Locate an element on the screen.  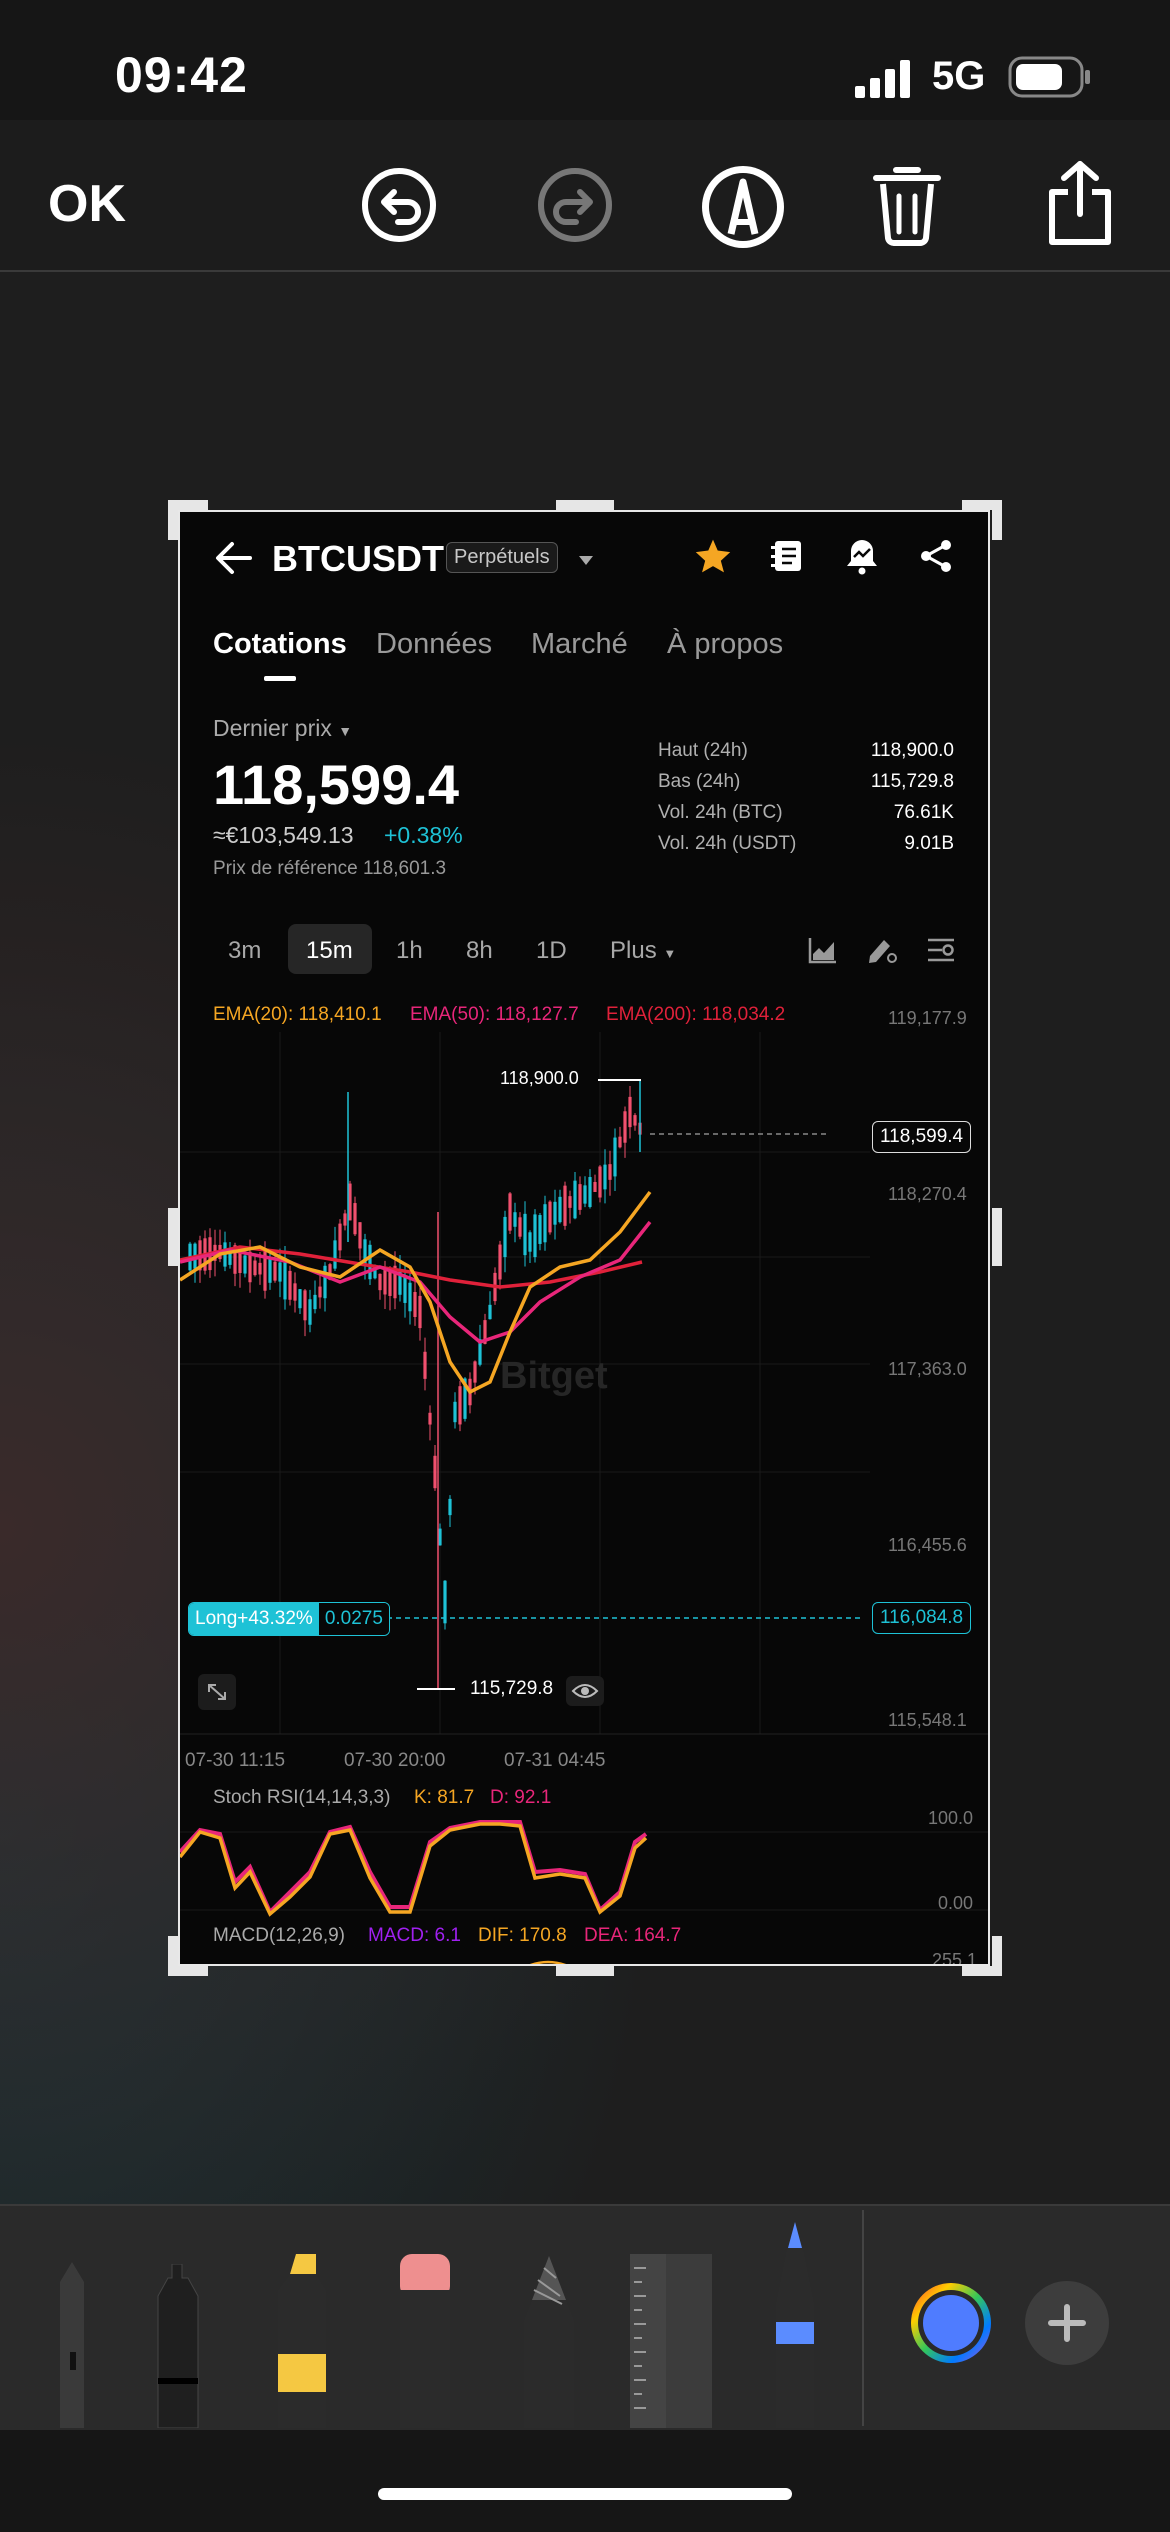
time-axis-label: 07-30 11:15 is located at coordinates (235, 1760).